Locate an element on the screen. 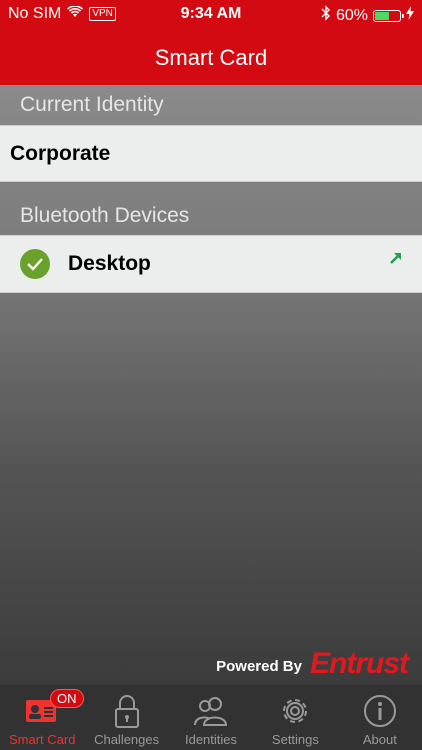 The width and height of the screenshot is (422, 750). page-title: Smart Card is located at coordinates (211, 57).